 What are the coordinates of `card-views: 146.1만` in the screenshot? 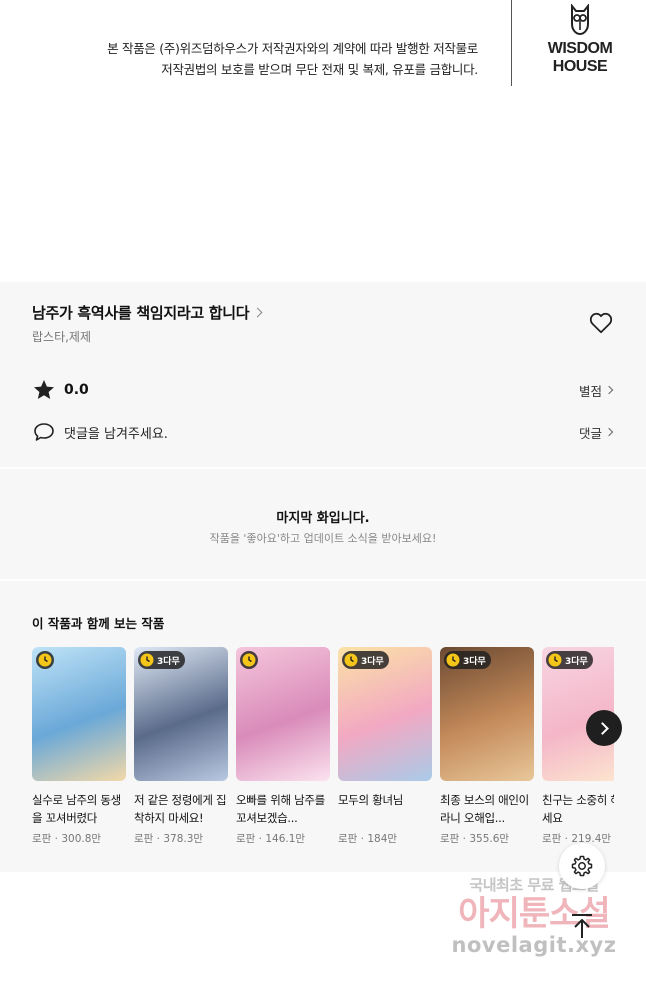 It's located at (285, 839).